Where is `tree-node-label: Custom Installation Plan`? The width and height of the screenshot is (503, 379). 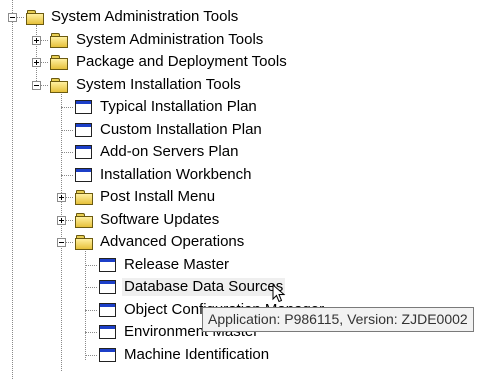 tree-node-label: Custom Installation Plan is located at coordinates (181, 129).